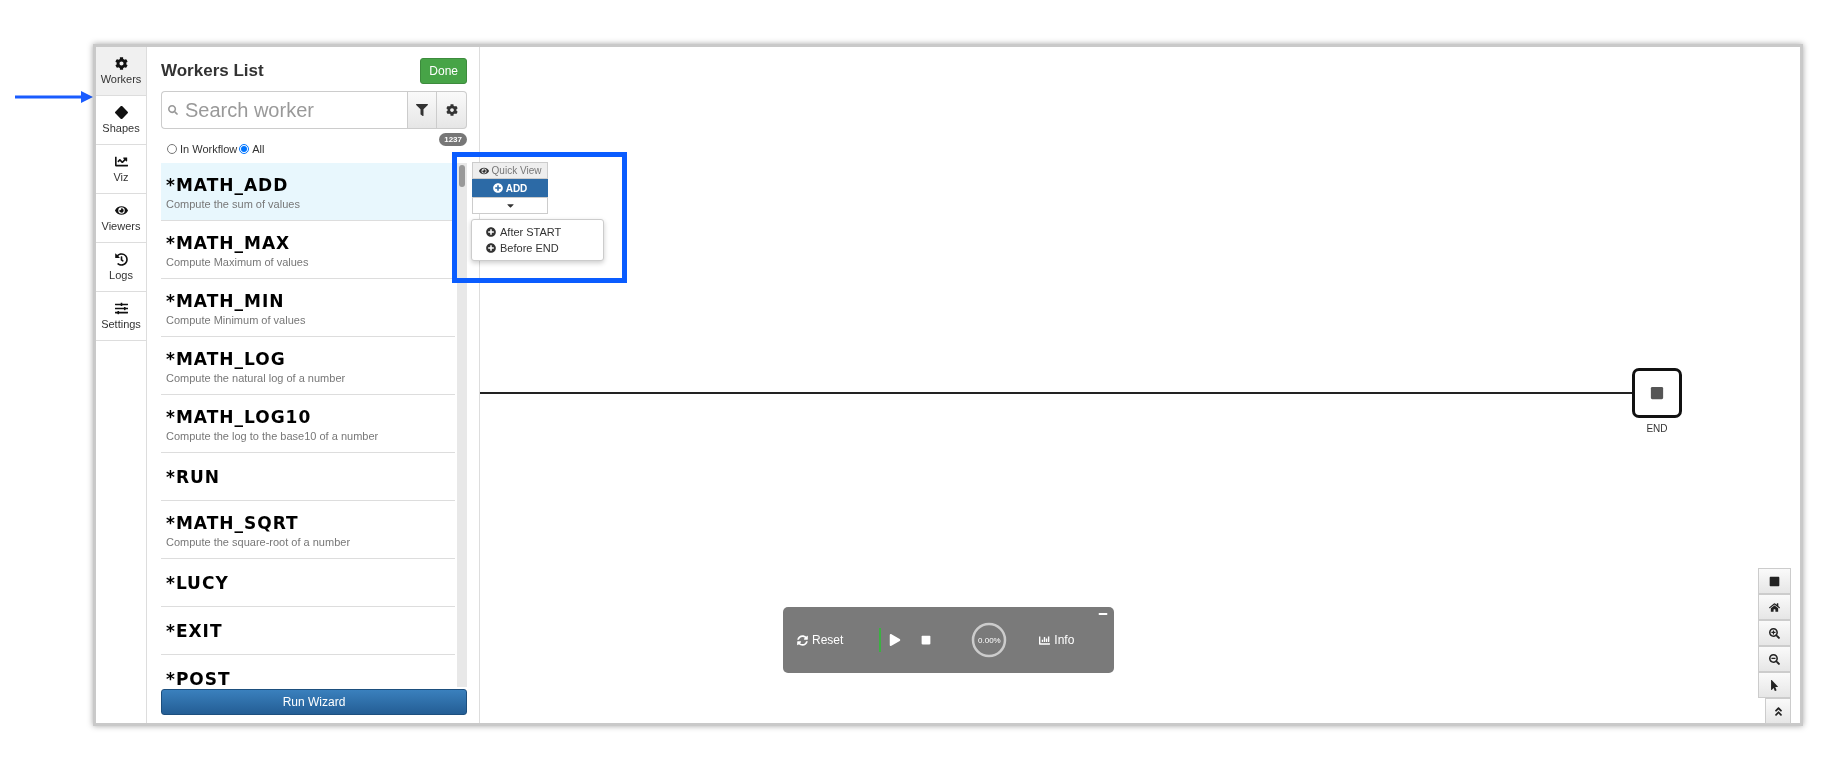 The height and width of the screenshot is (765, 1830). I want to click on zoom-in-icon, so click(1774, 633).